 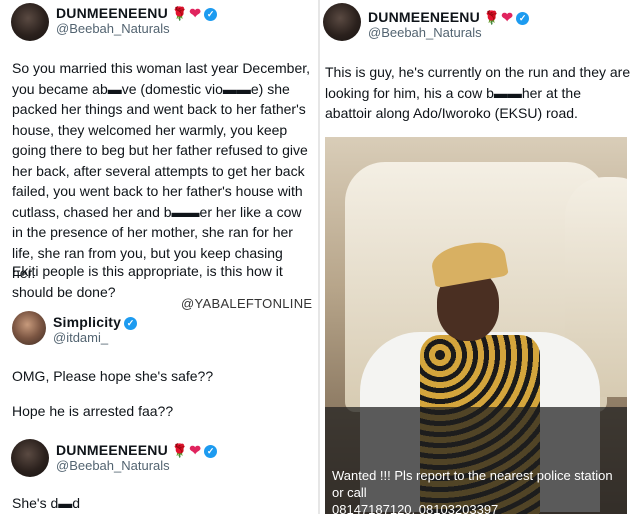 I want to click on panel-divider, so click(x=319, y=257).